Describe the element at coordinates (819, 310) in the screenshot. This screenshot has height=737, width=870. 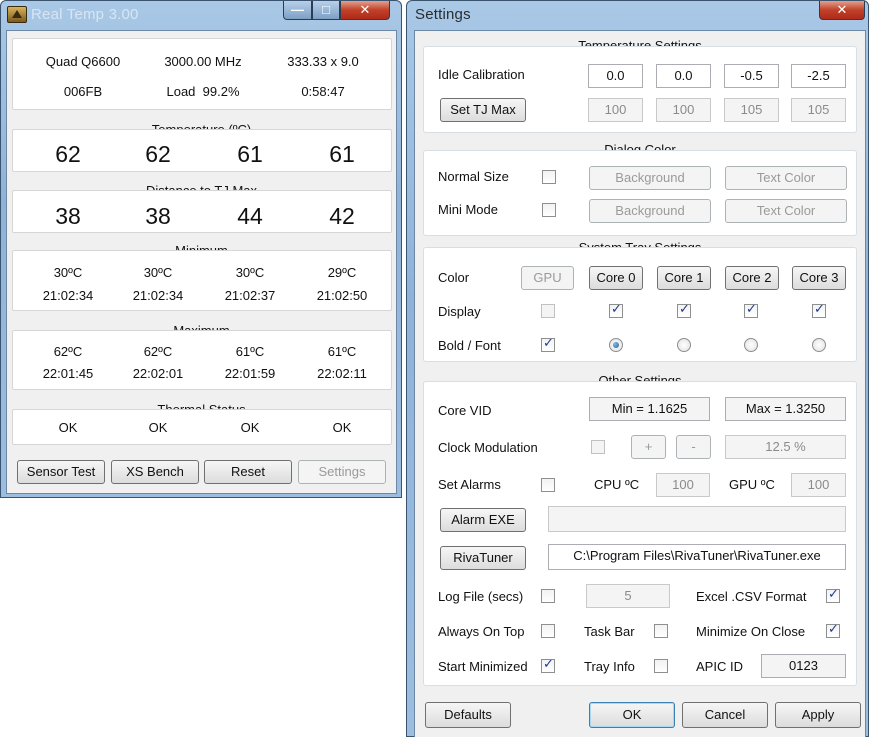
I see `tray-display-core-3-checkbox` at that location.